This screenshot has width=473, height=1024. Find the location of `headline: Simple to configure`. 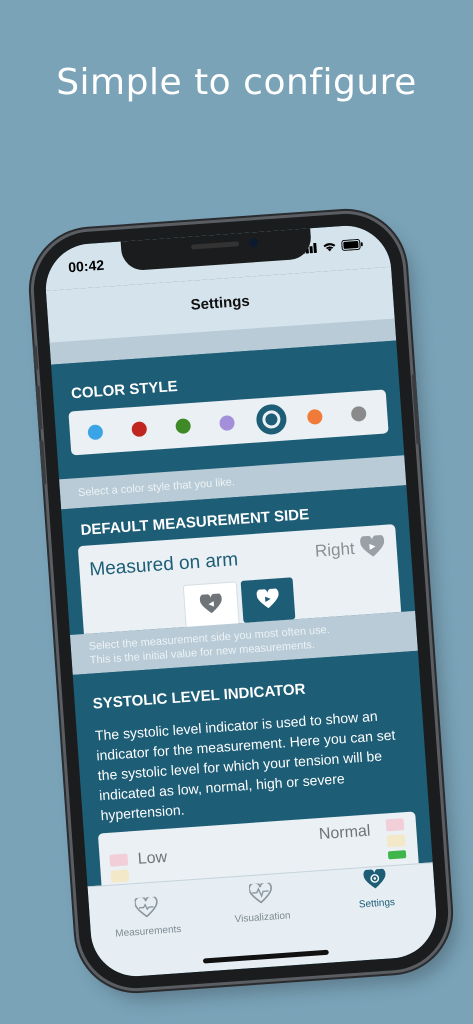

headline: Simple to configure is located at coordinates (236, 82).